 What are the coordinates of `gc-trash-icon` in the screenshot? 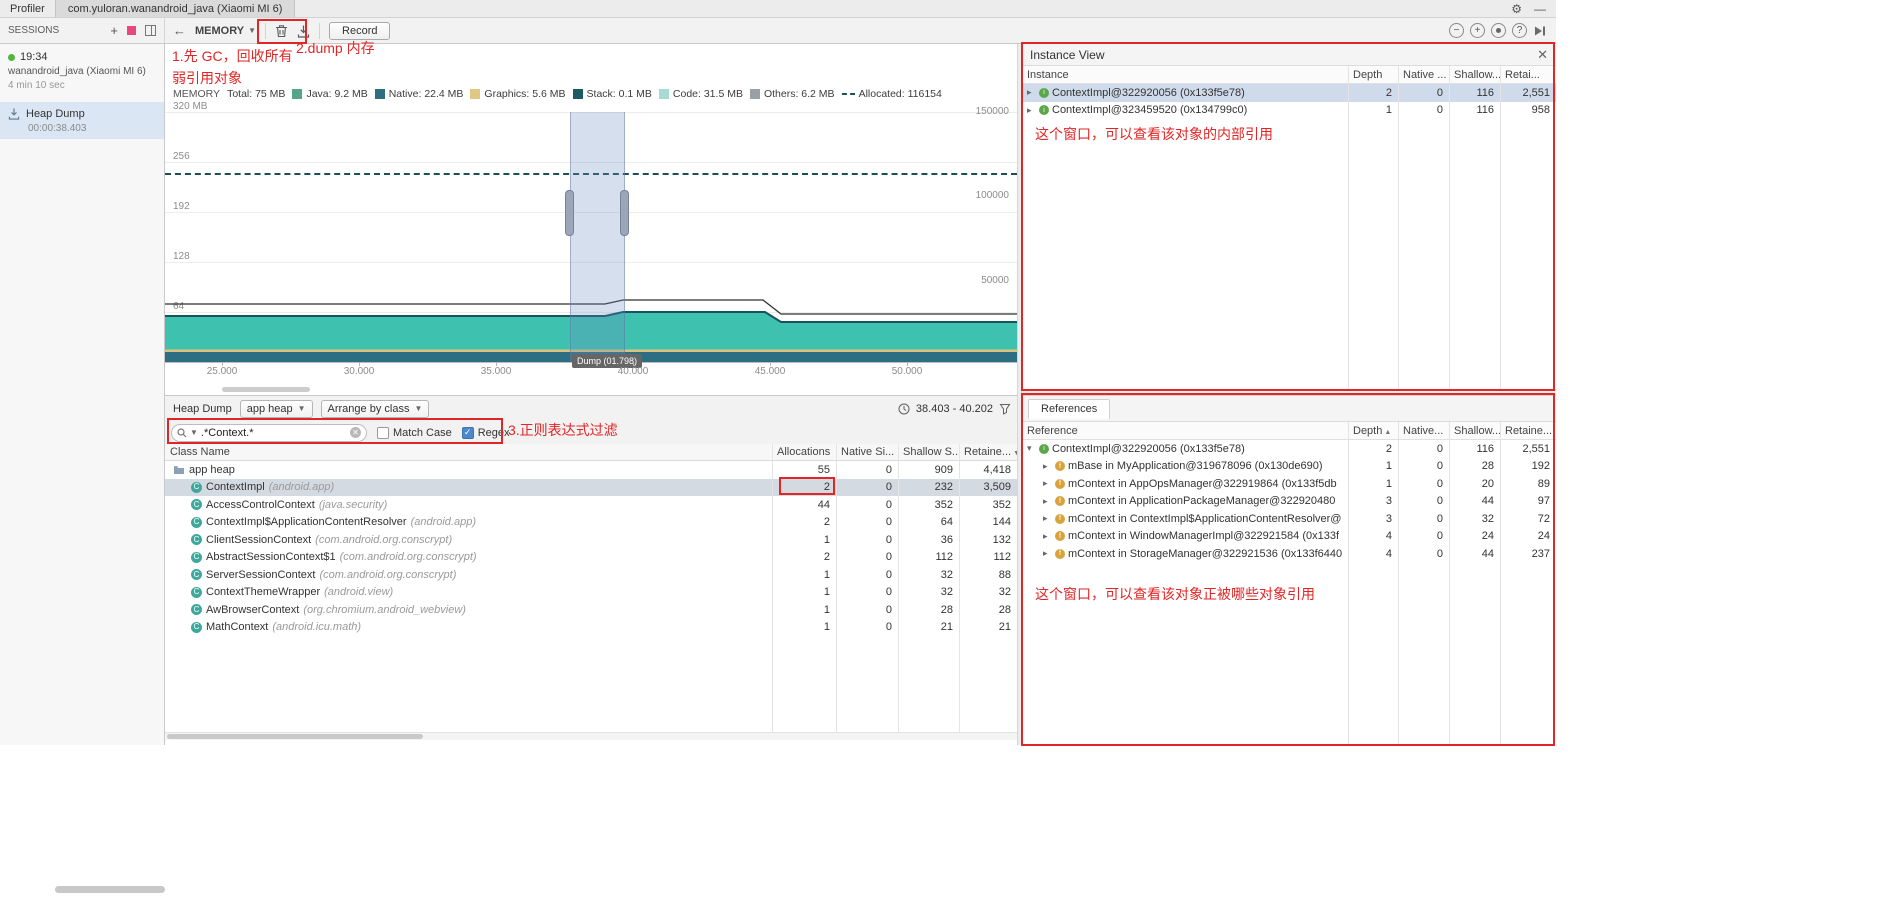 It's located at (281, 31).